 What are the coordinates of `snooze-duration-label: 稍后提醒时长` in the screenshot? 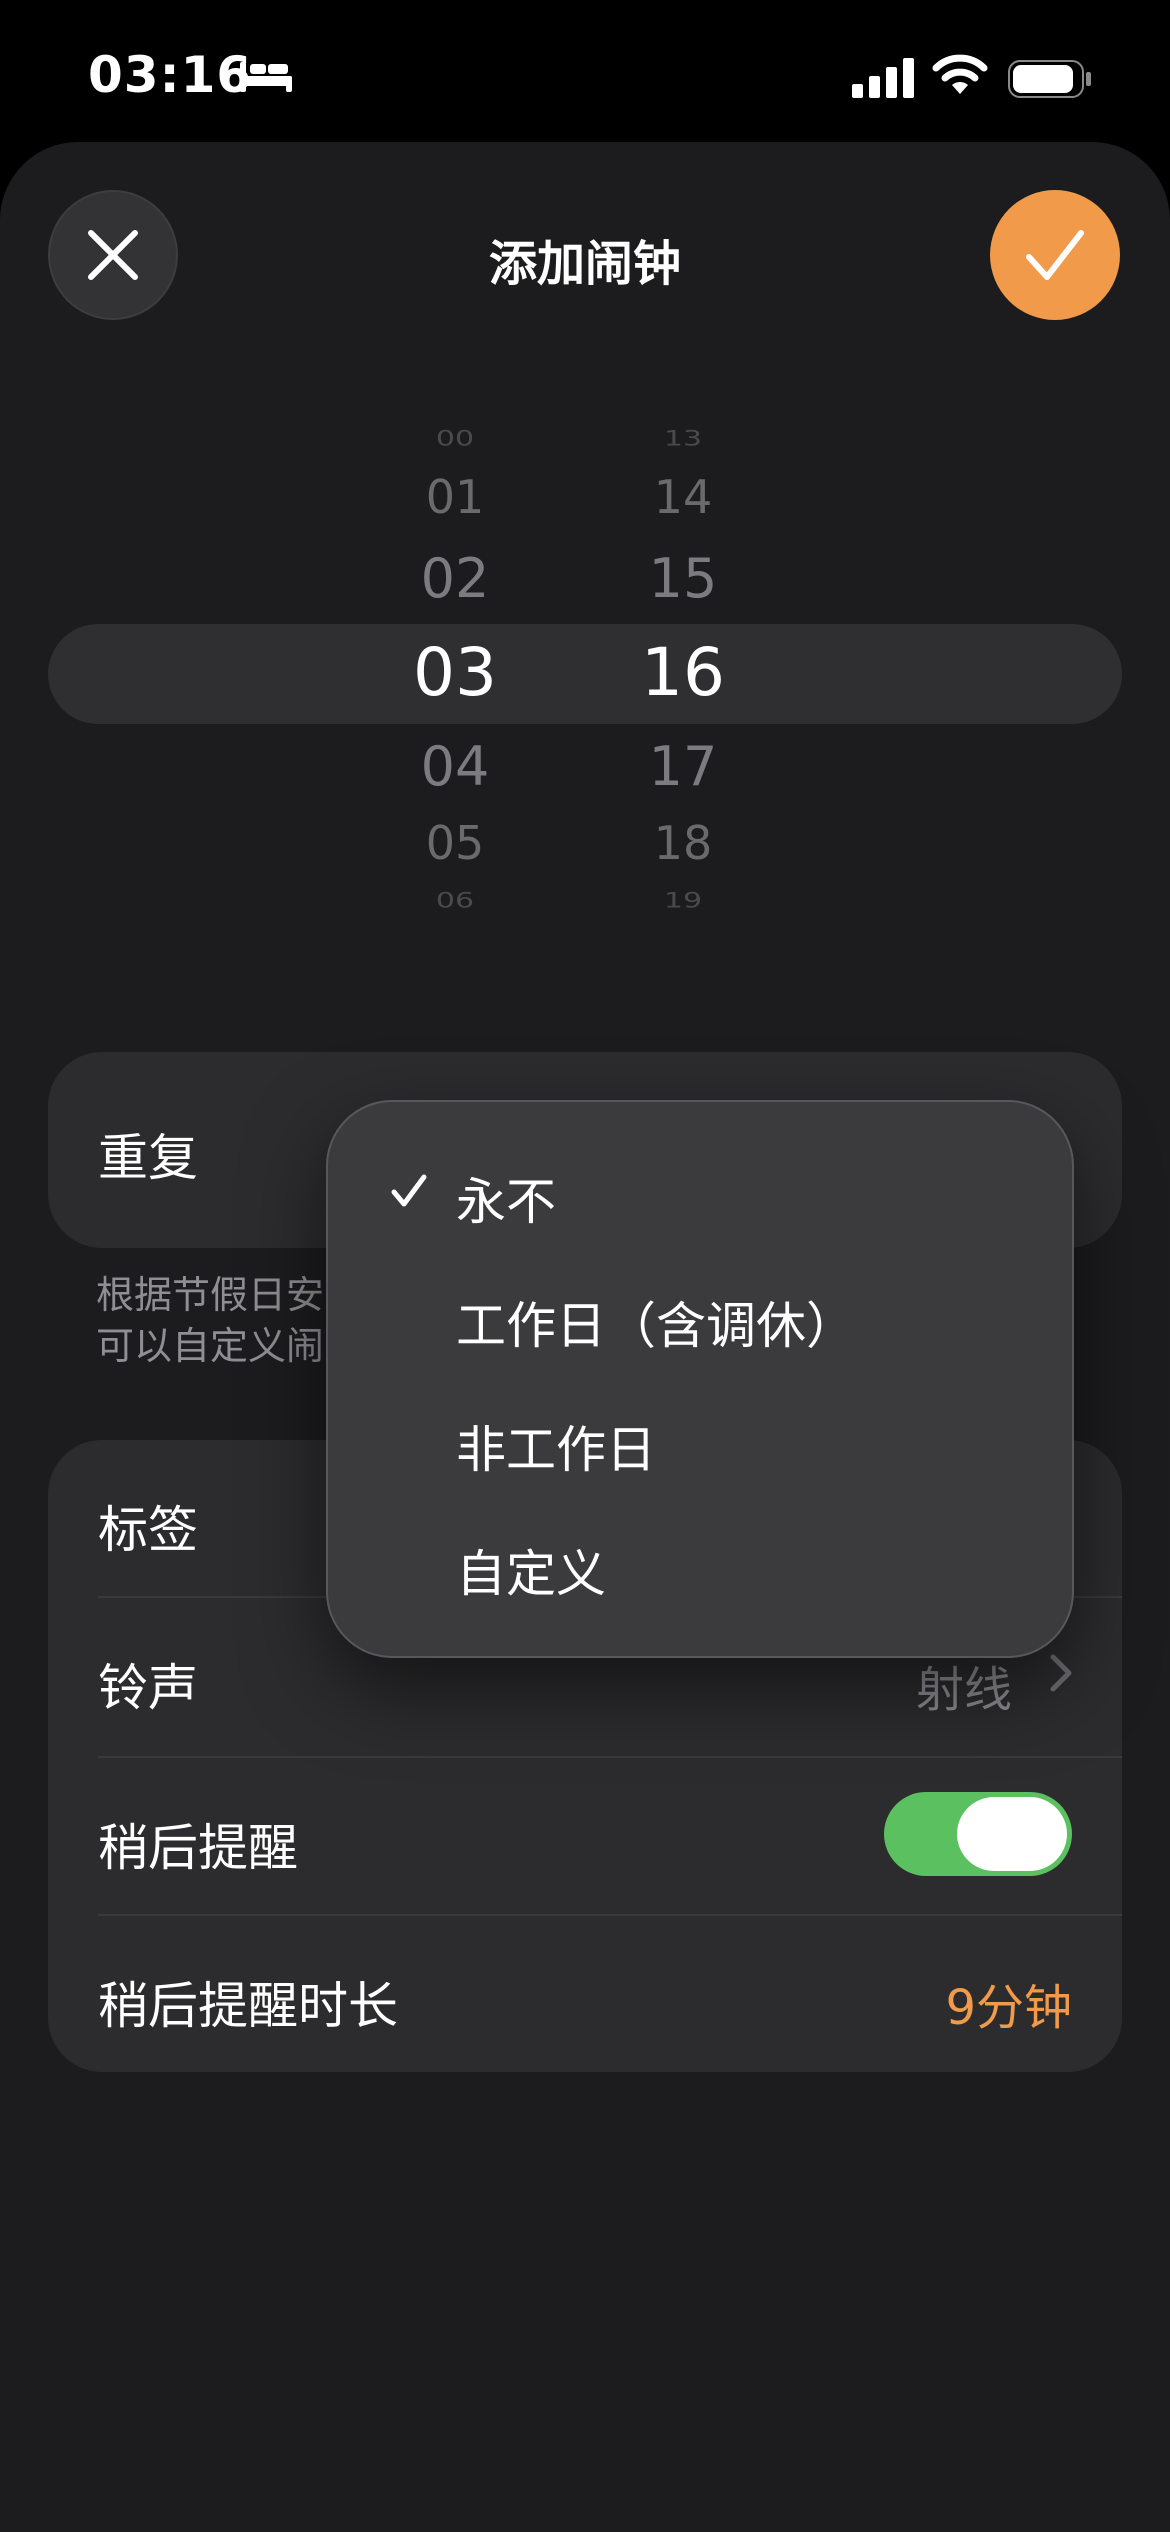 It's located at (248, 2006).